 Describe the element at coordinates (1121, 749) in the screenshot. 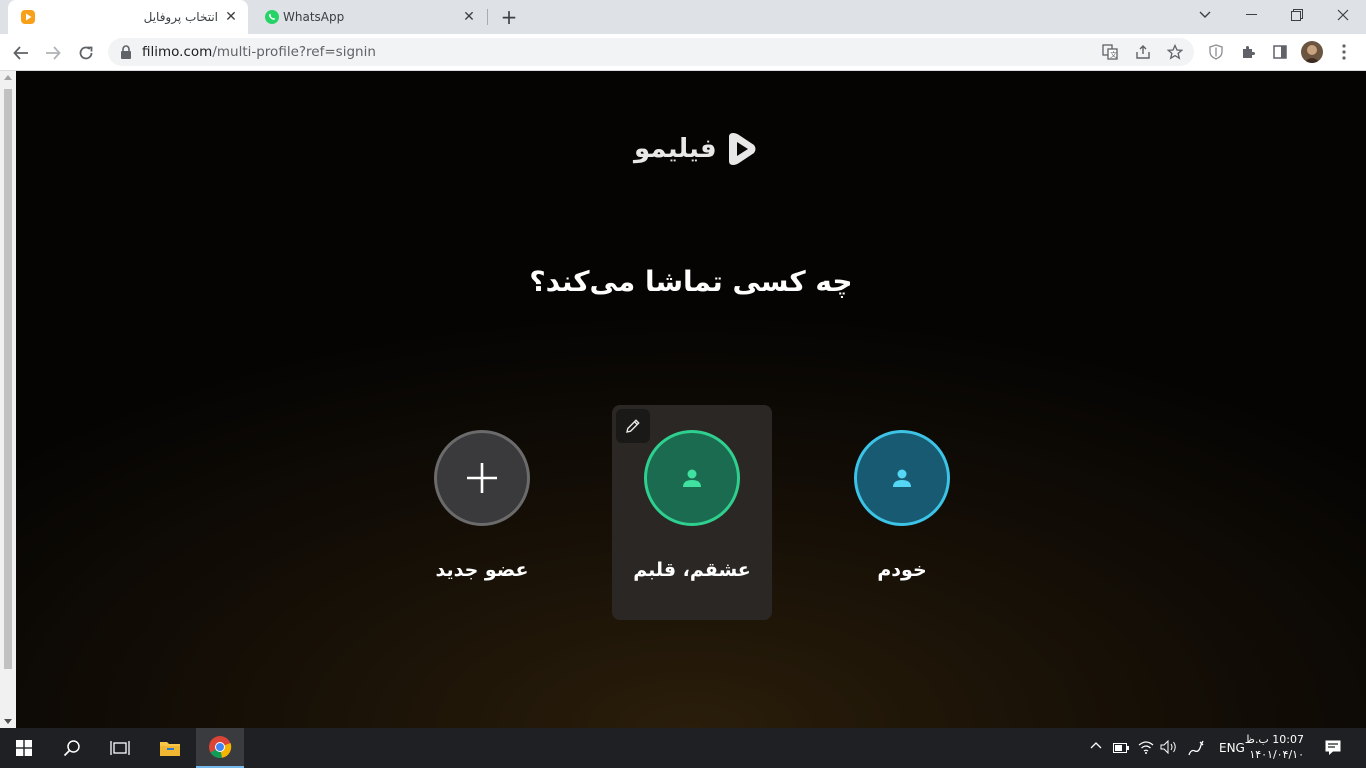

I see `battery-icon` at that location.